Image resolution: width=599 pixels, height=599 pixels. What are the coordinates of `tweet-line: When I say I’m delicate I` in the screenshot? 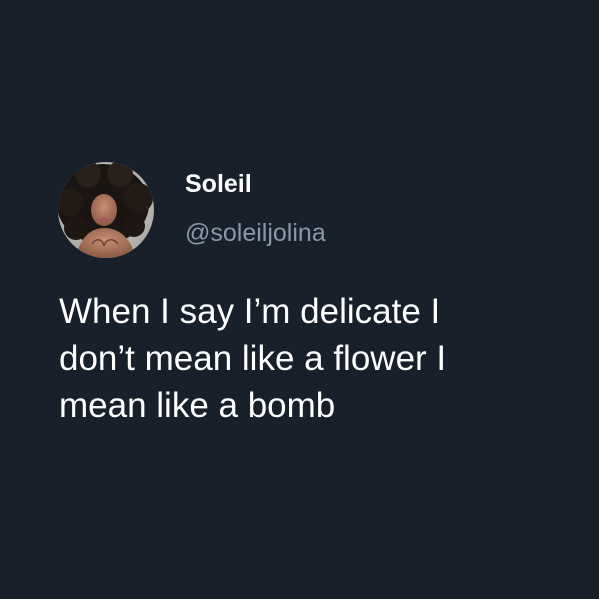 It's located at (250, 311).